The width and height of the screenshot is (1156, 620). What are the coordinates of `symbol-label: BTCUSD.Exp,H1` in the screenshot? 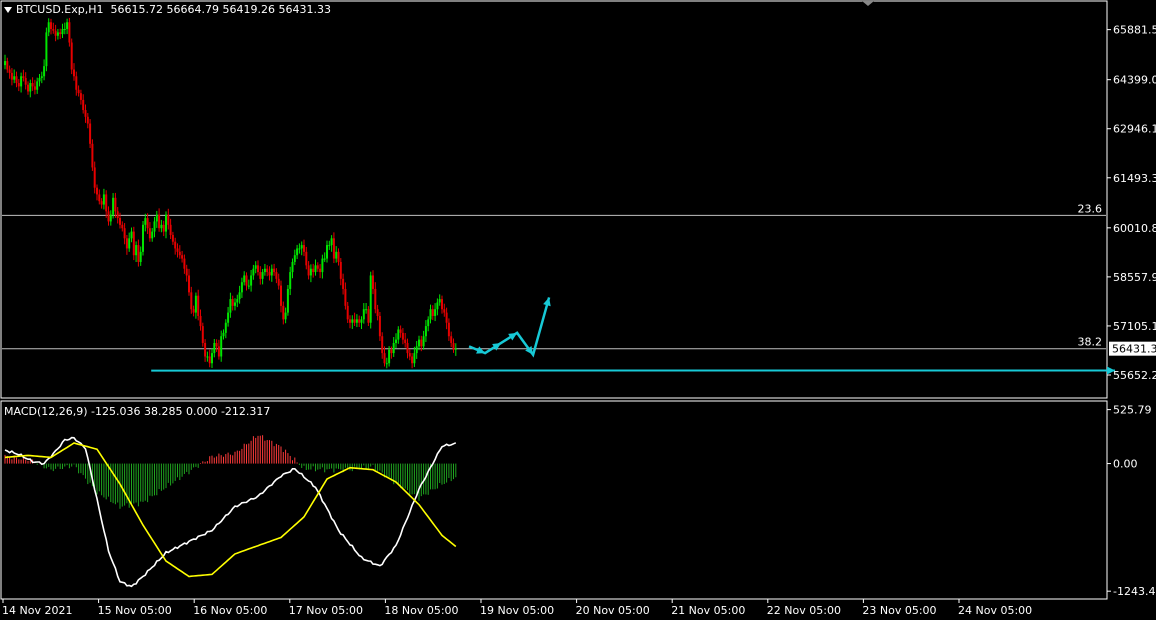 It's located at (60, 9).